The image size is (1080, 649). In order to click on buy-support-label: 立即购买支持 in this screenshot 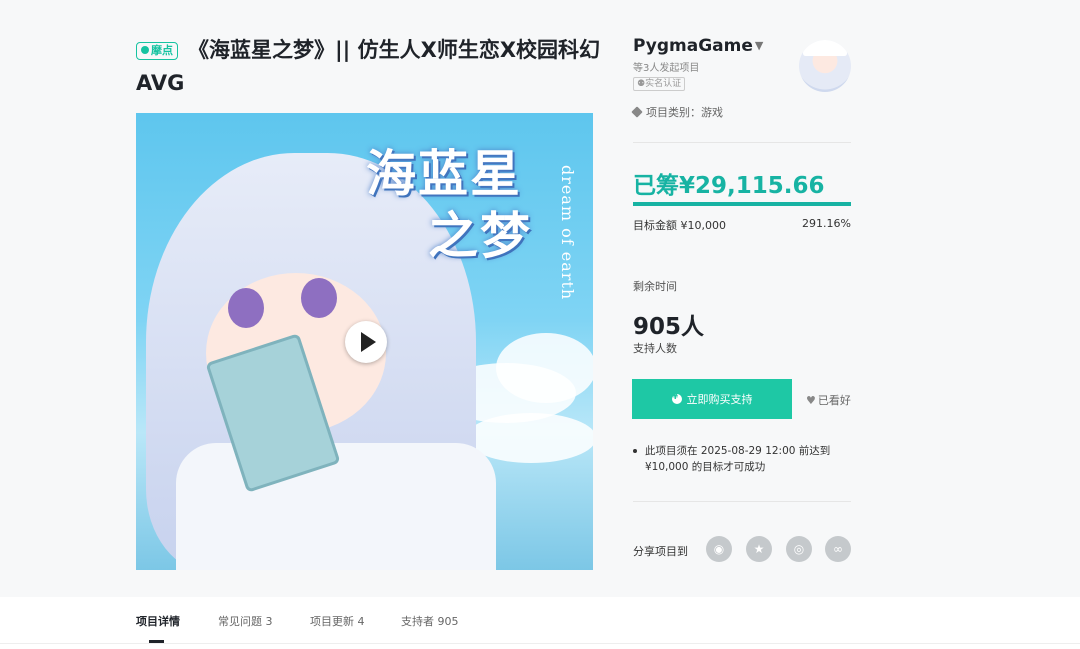, I will do `click(719, 399)`.